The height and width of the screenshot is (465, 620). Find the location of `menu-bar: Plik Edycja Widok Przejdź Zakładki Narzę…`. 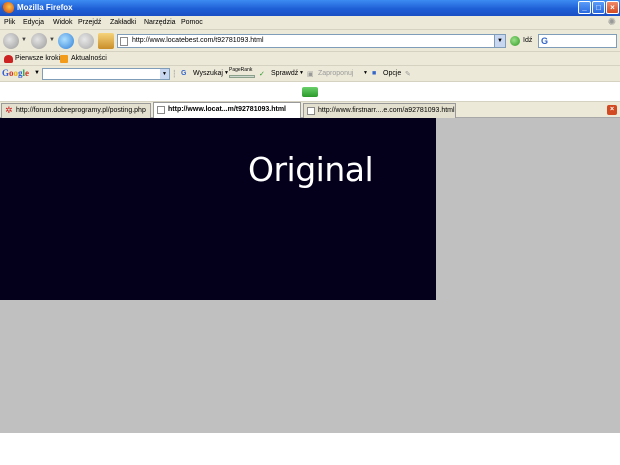

menu-bar: Plik Edycja Widok Przejdź Zakładki Narzę… is located at coordinates (310, 23).